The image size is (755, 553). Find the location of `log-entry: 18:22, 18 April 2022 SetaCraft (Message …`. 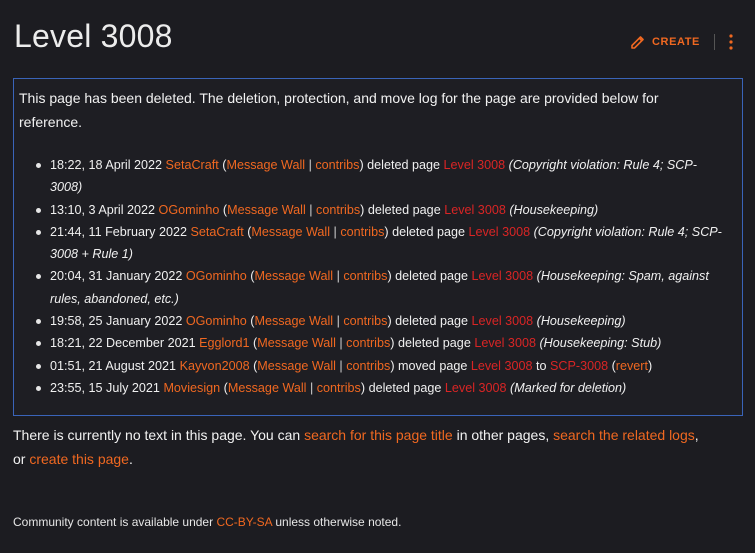

log-entry: 18:22, 18 April 2022 SetaCraft (Message … is located at coordinates (381, 176).